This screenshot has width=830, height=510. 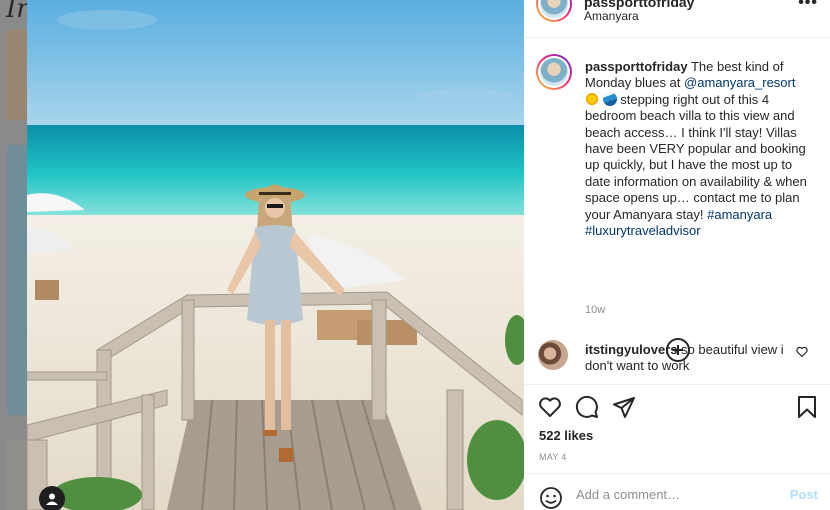 I want to click on heart-icon, so click(x=550, y=407).